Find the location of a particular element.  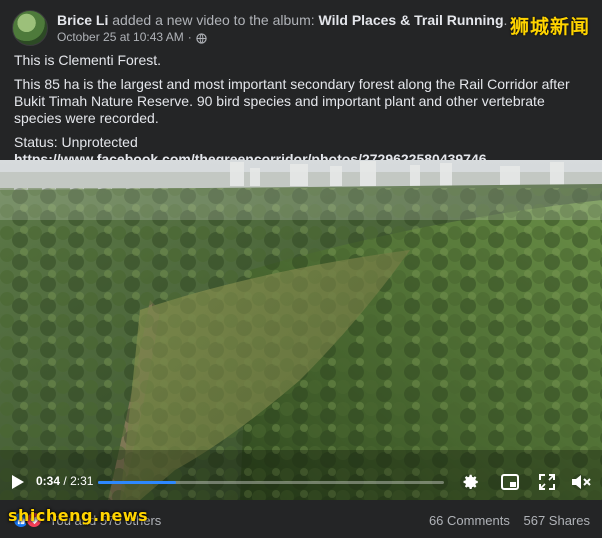

video-time: 0:34 / 2:31 is located at coordinates (64, 481).